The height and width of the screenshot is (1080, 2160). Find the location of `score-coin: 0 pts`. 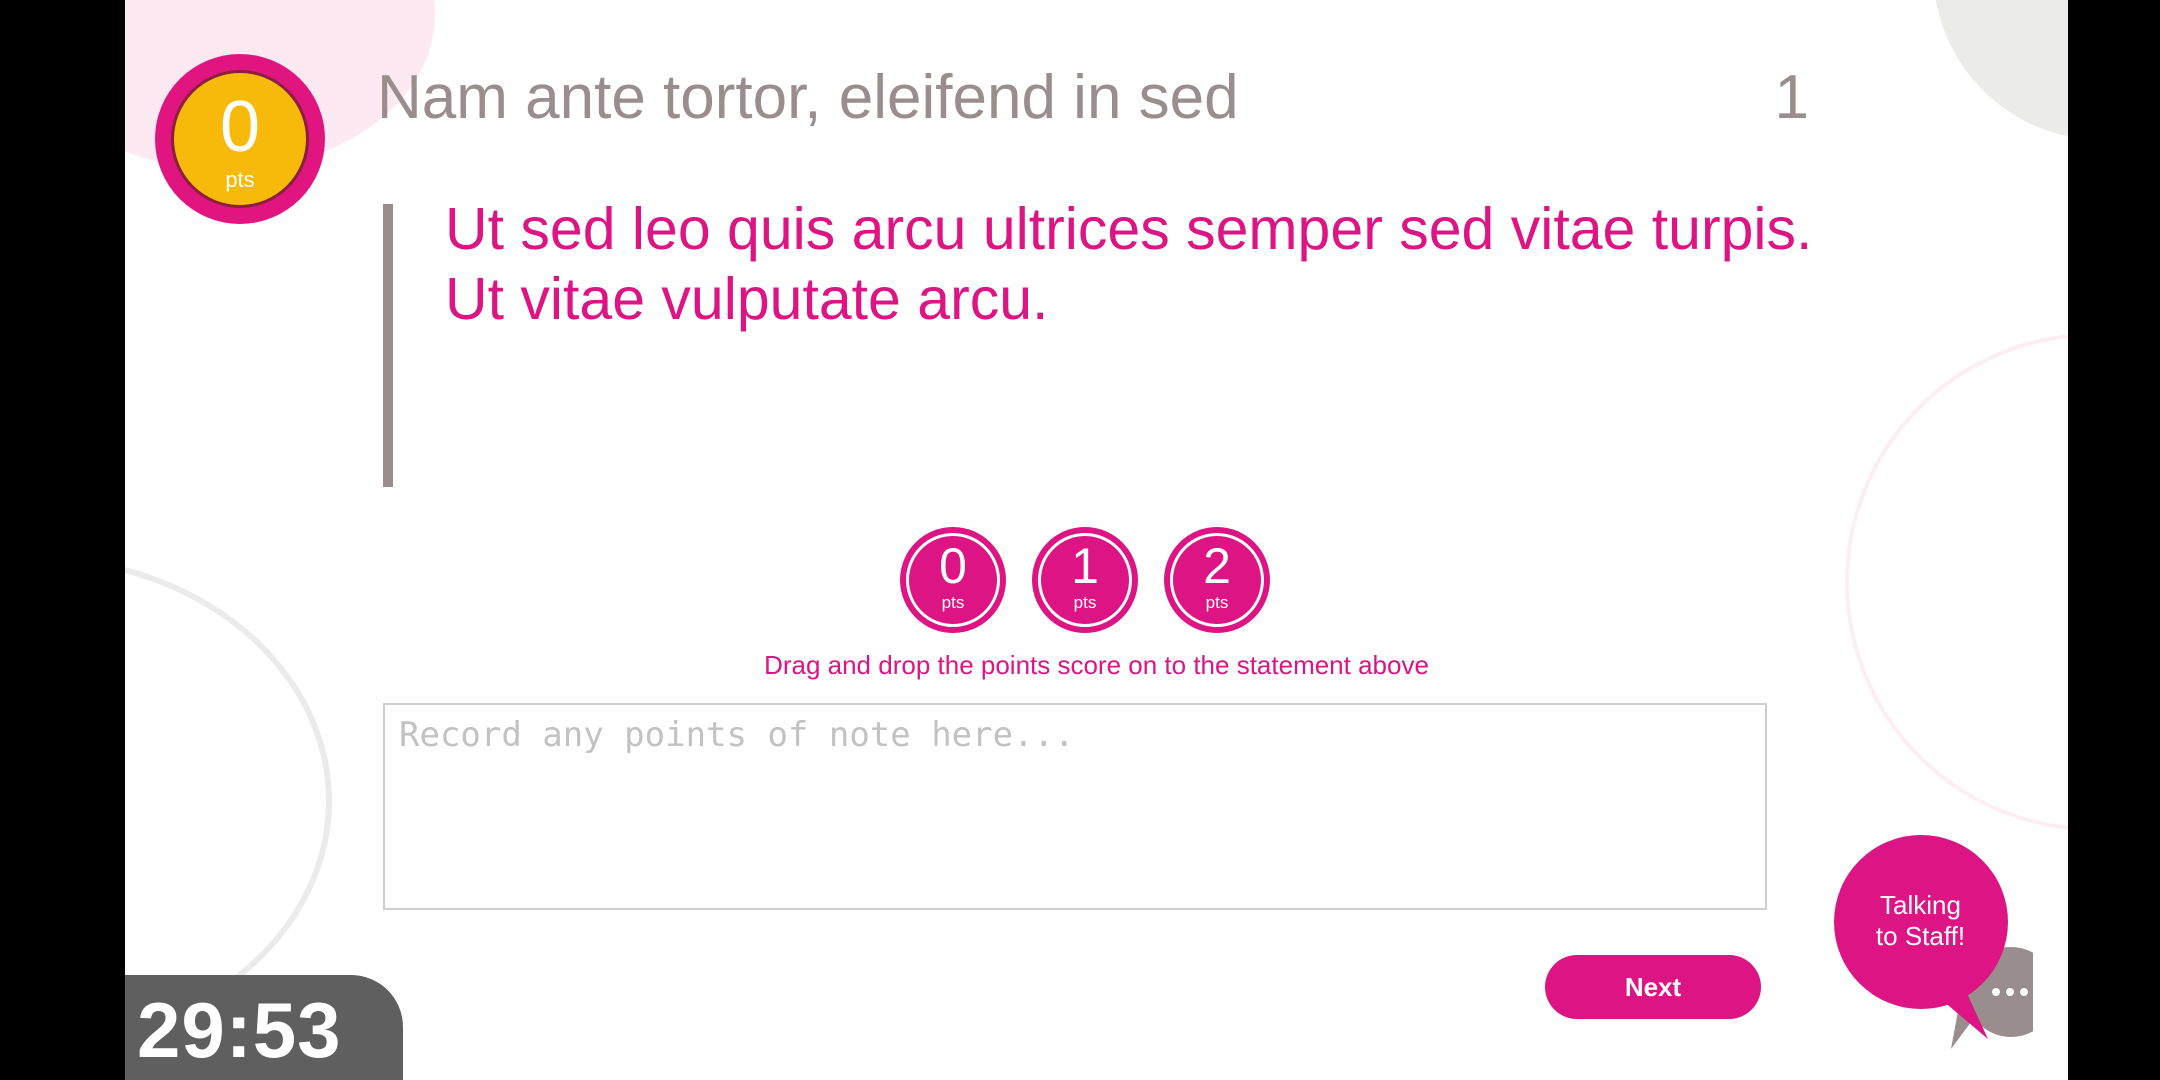

score-coin: 0 pts is located at coordinates (240, 139).